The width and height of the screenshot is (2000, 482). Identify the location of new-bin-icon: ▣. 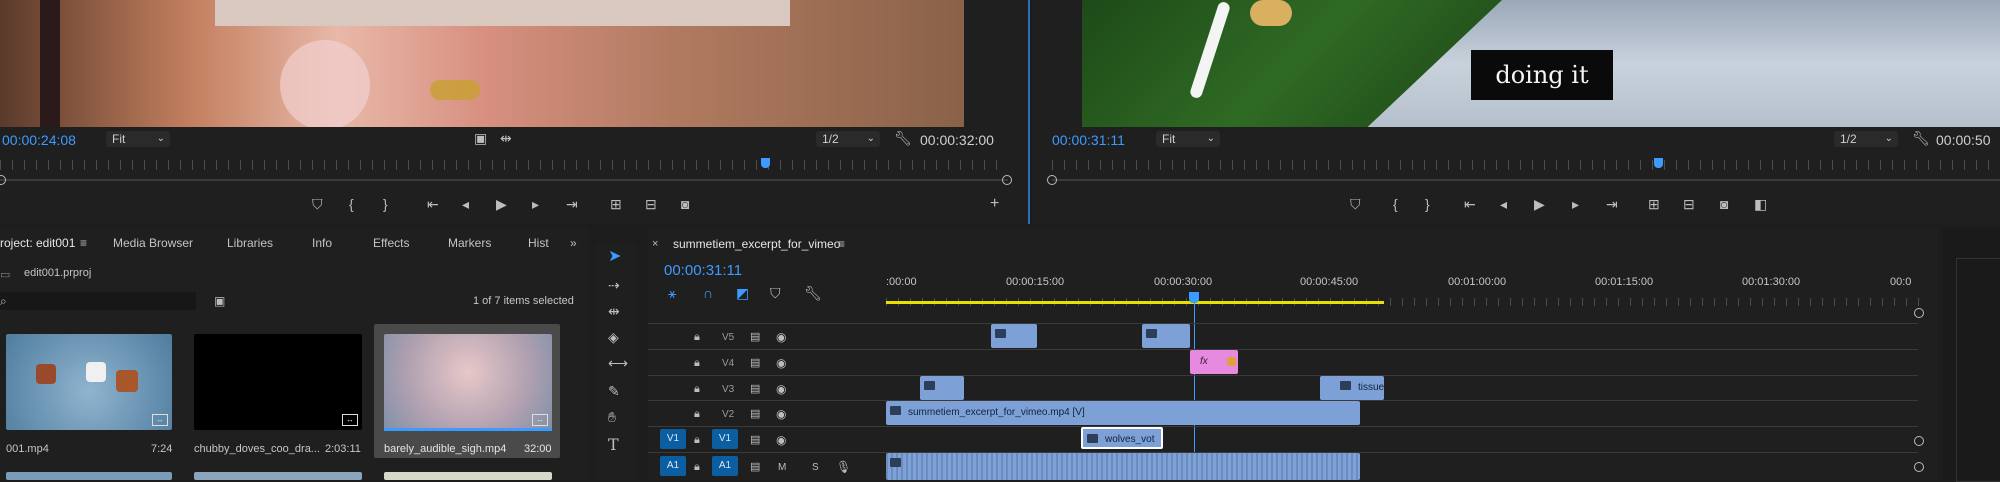
(219, 301).